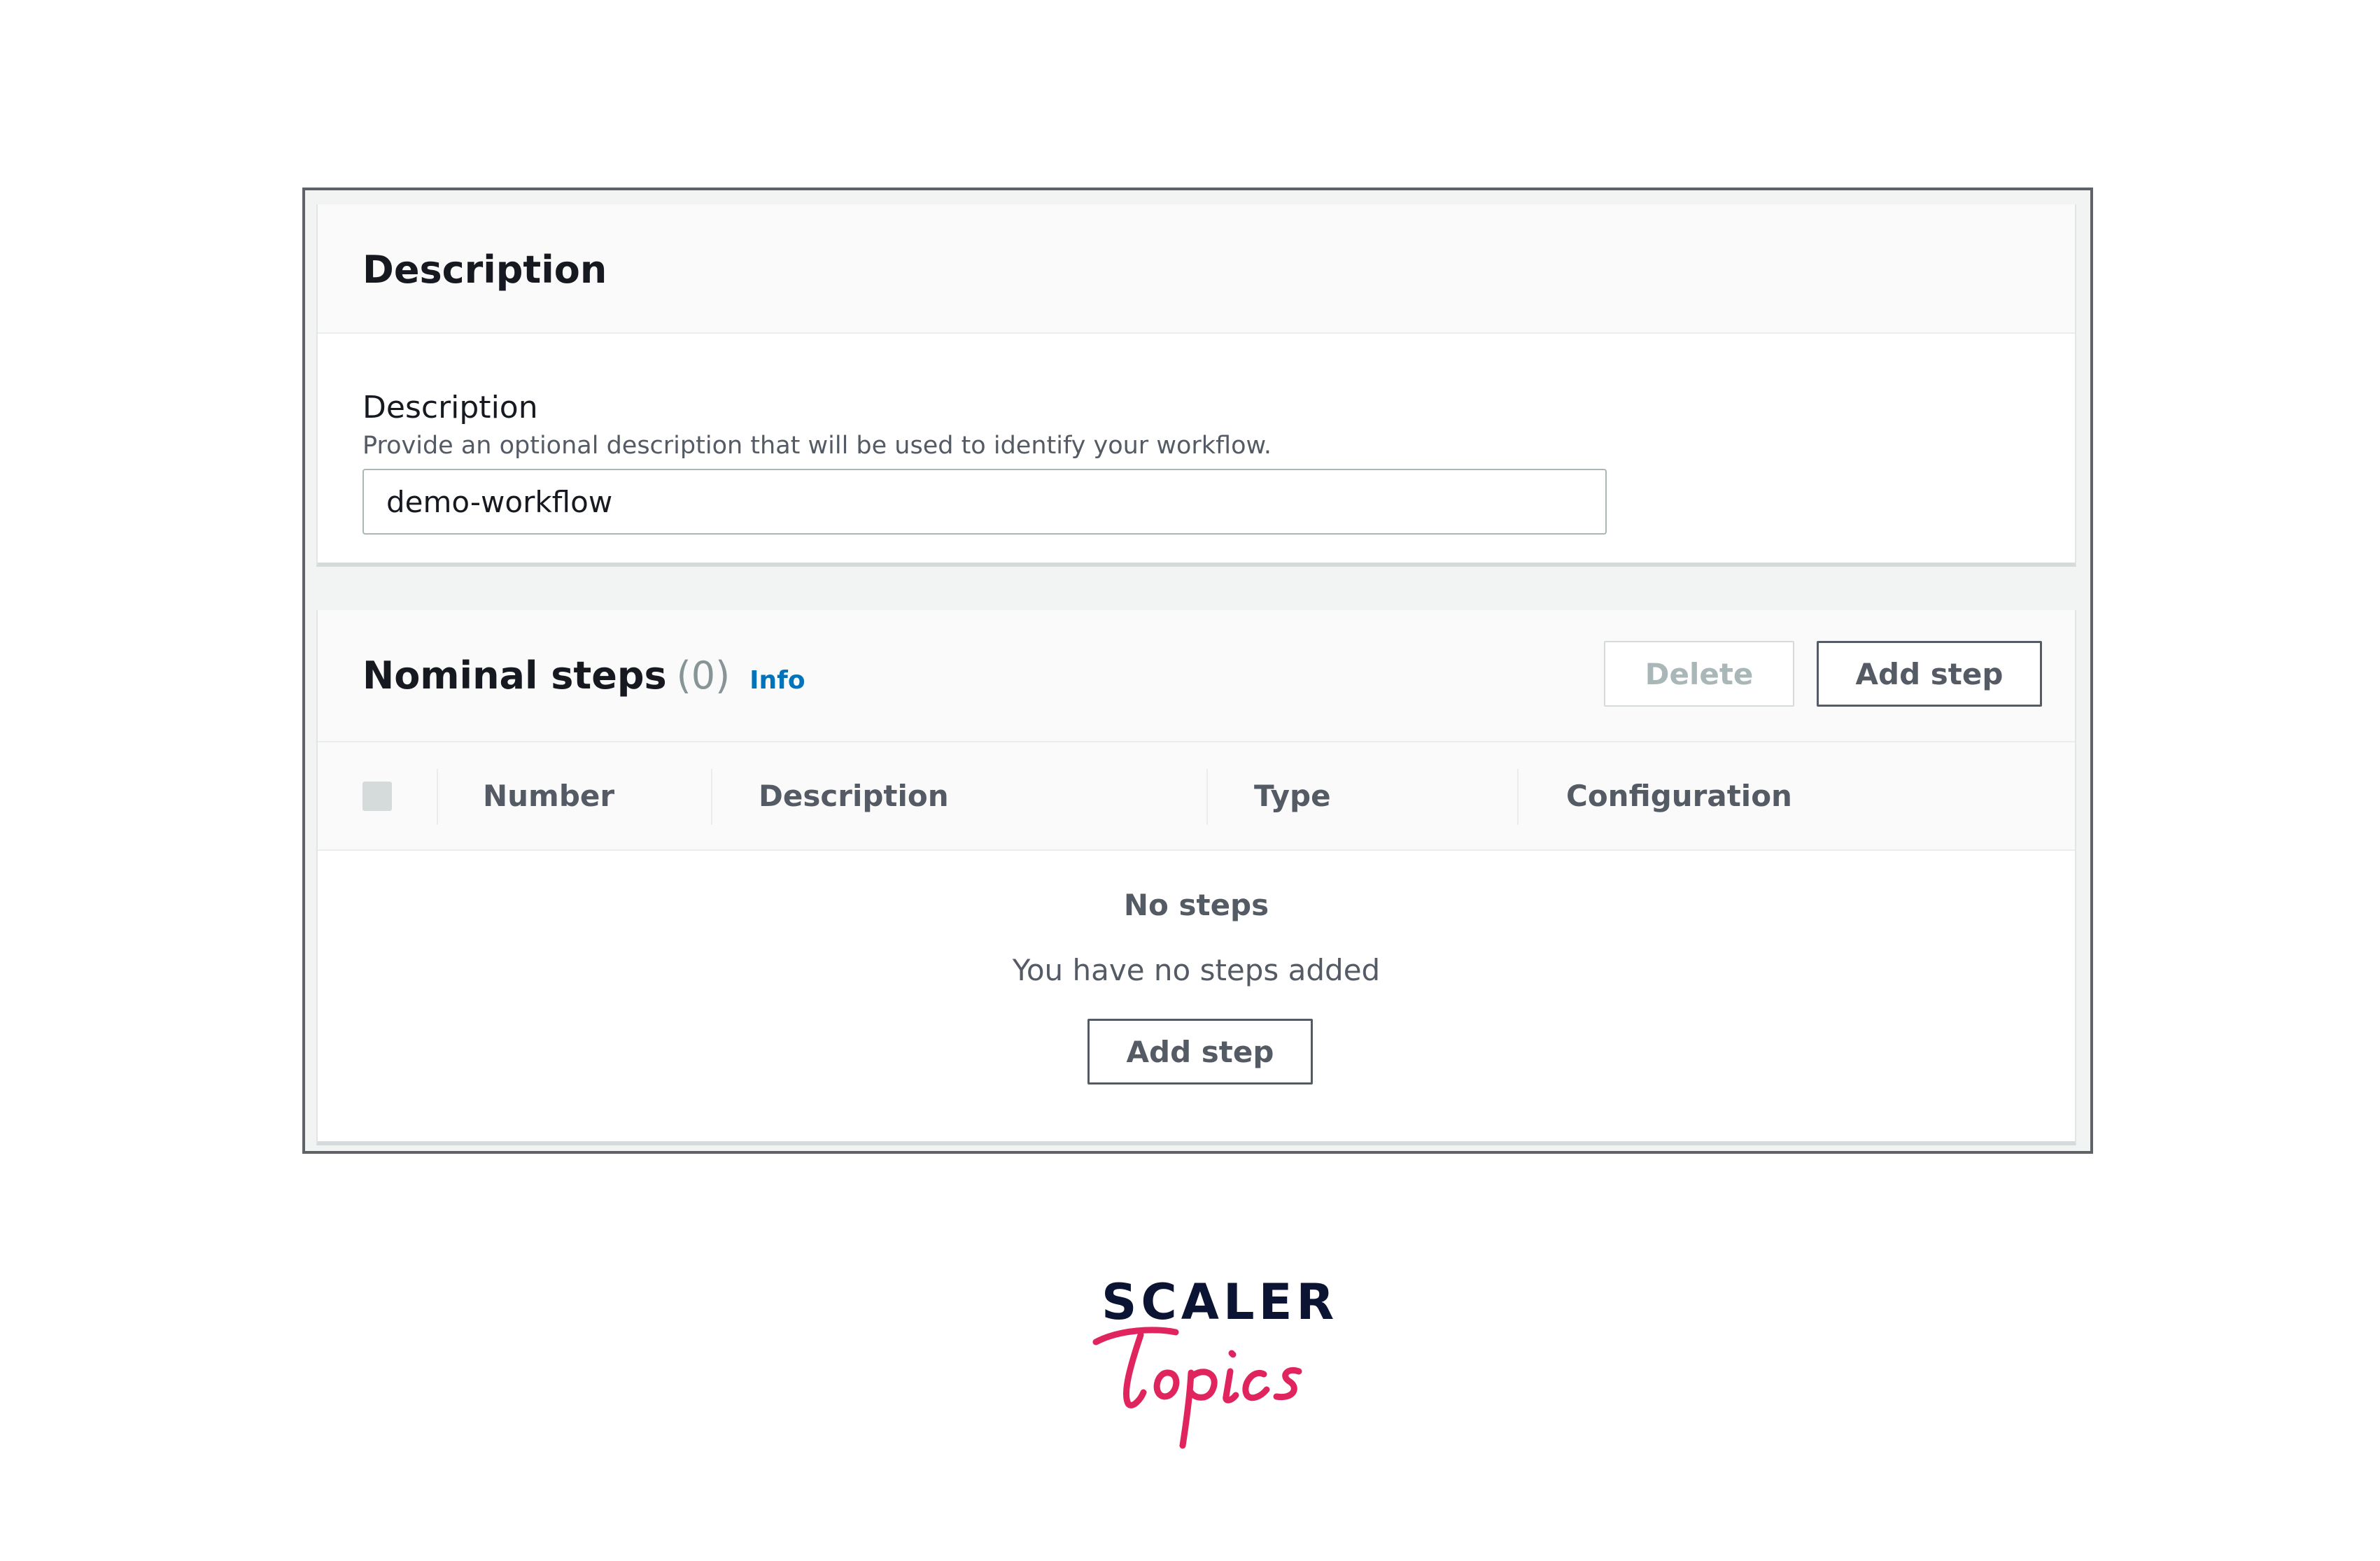 The image size is (2380, 1561). Describe the element at coordinates (377, 796) in the screenshot. I see `select-all-checkbox` at that location.